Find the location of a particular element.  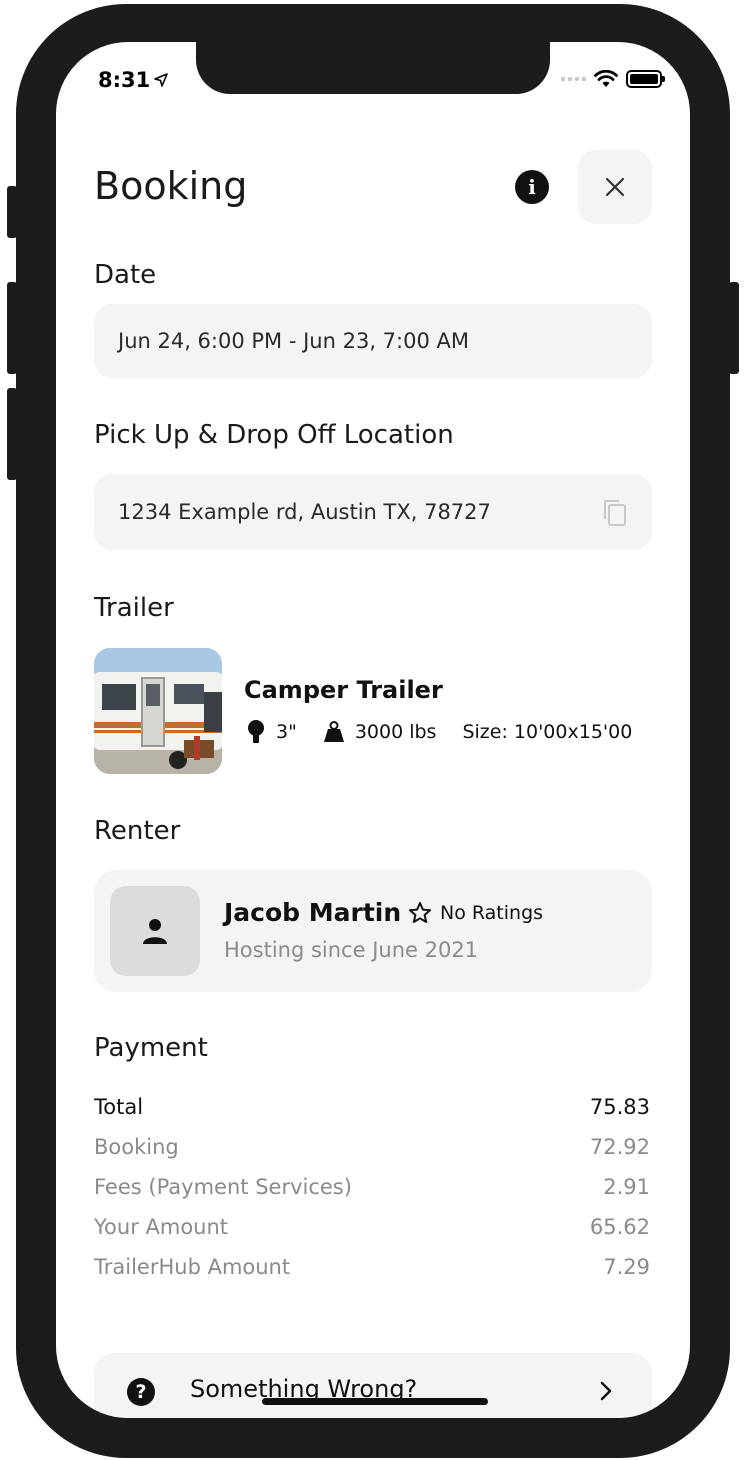

payment-row-label: Booking is located at coordinates (136, 1147).